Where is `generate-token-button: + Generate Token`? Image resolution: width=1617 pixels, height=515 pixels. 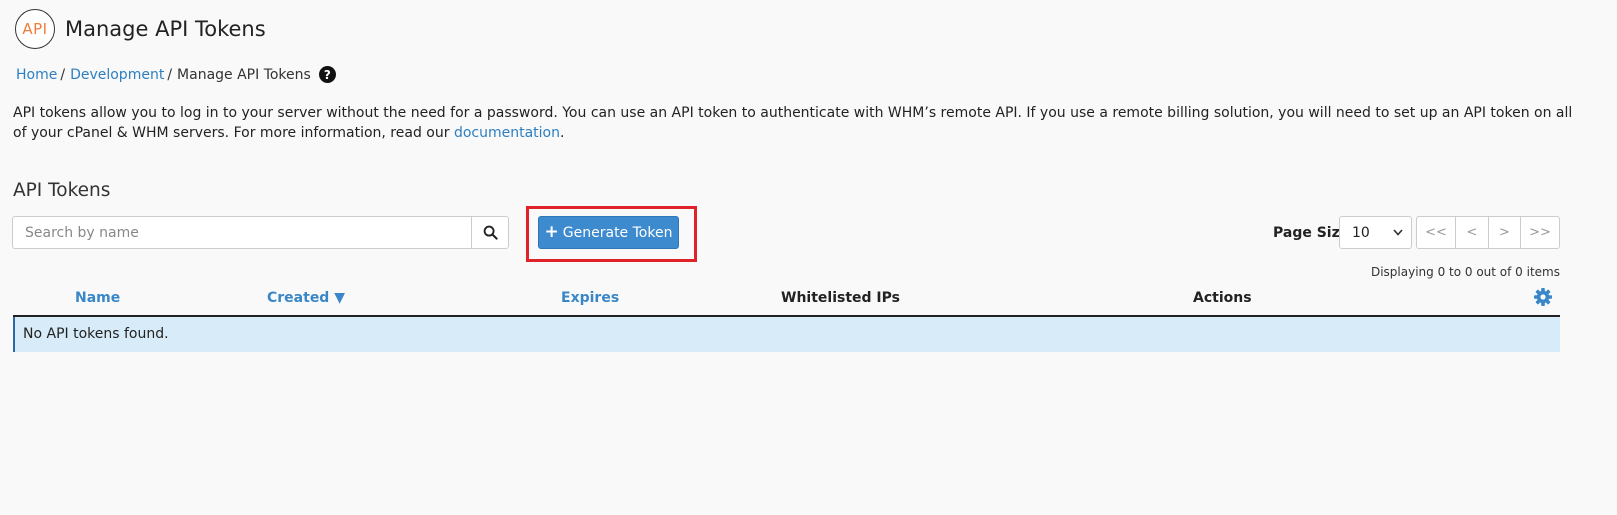 generate-token-button: + Generate Token is located at coordinates (608, 232).